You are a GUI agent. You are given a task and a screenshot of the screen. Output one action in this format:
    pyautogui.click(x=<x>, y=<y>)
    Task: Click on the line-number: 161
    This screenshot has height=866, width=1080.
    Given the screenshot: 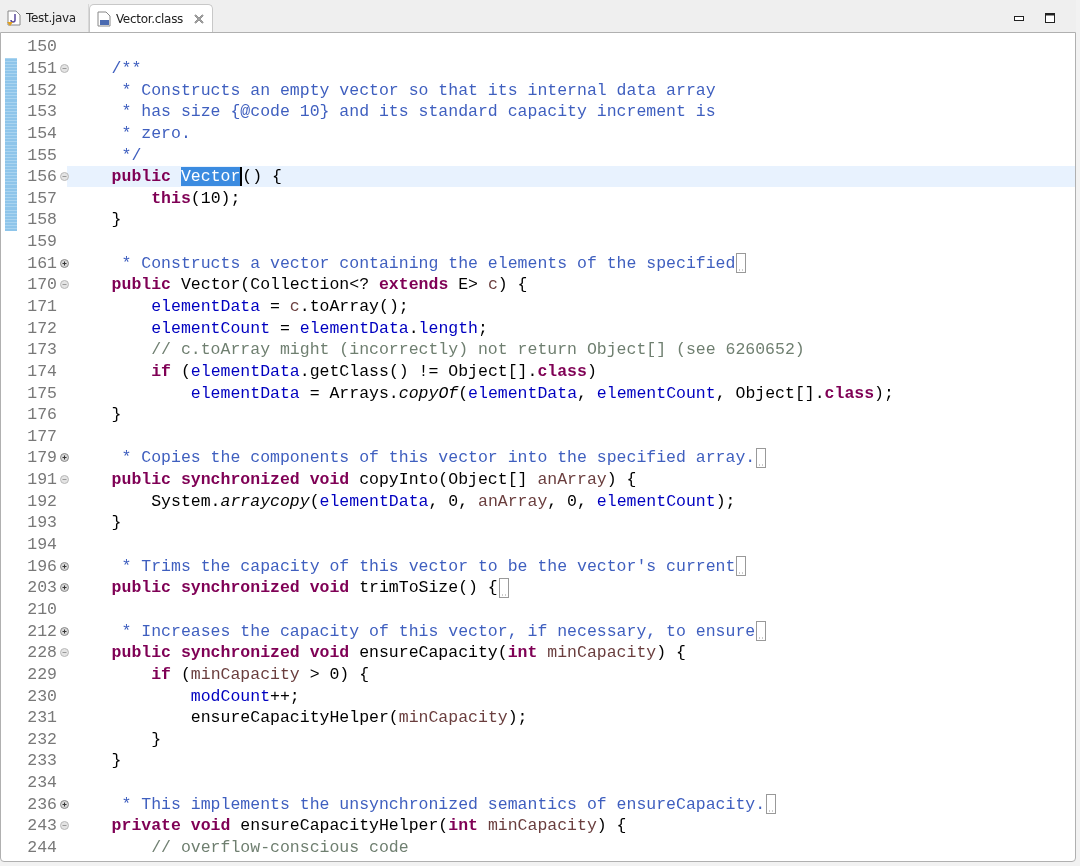 What is the action you would take?
    pyautogui.click(x=41, y=263)
    